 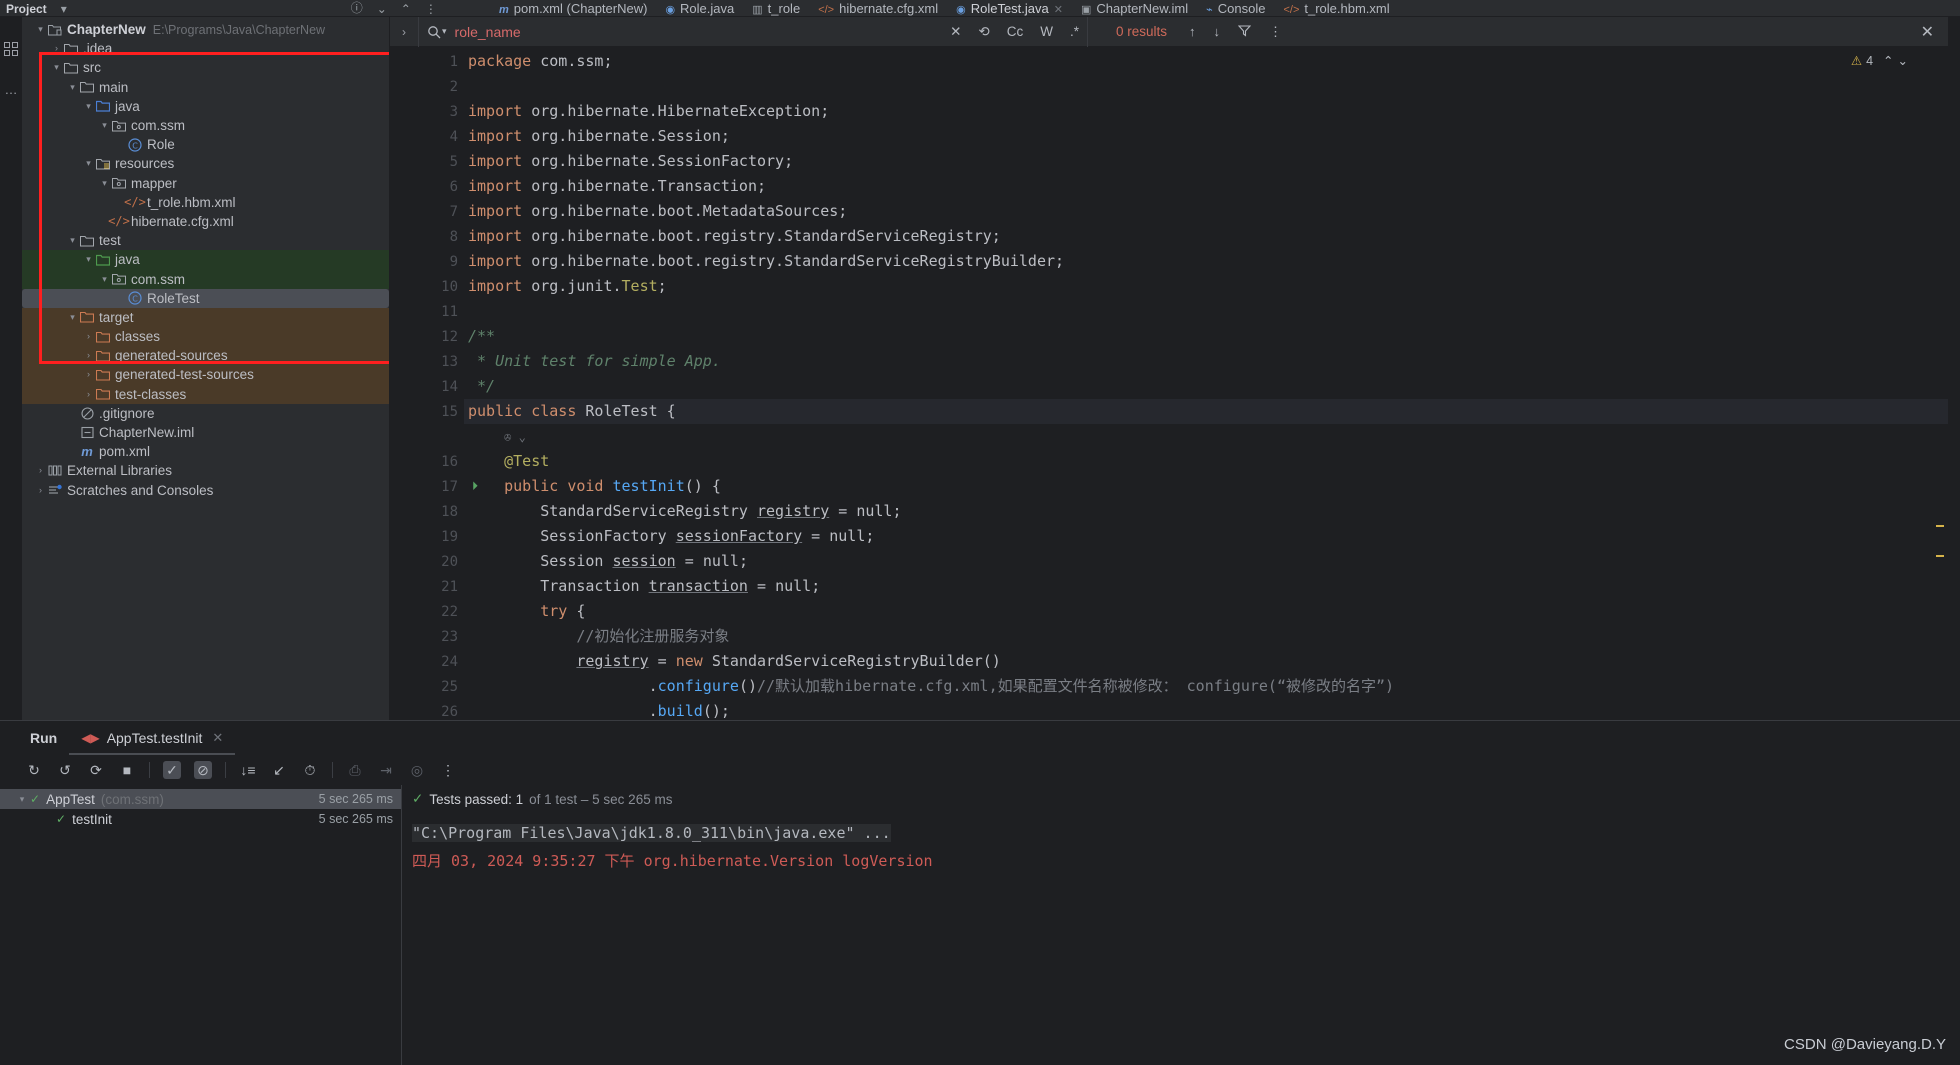 What do you see at coordinates (1134, 8) in the screenshot?
I see `editor-tab-chapternew-iml: ▣ ChapterNew.iml` at bounding box center [1134, 8].